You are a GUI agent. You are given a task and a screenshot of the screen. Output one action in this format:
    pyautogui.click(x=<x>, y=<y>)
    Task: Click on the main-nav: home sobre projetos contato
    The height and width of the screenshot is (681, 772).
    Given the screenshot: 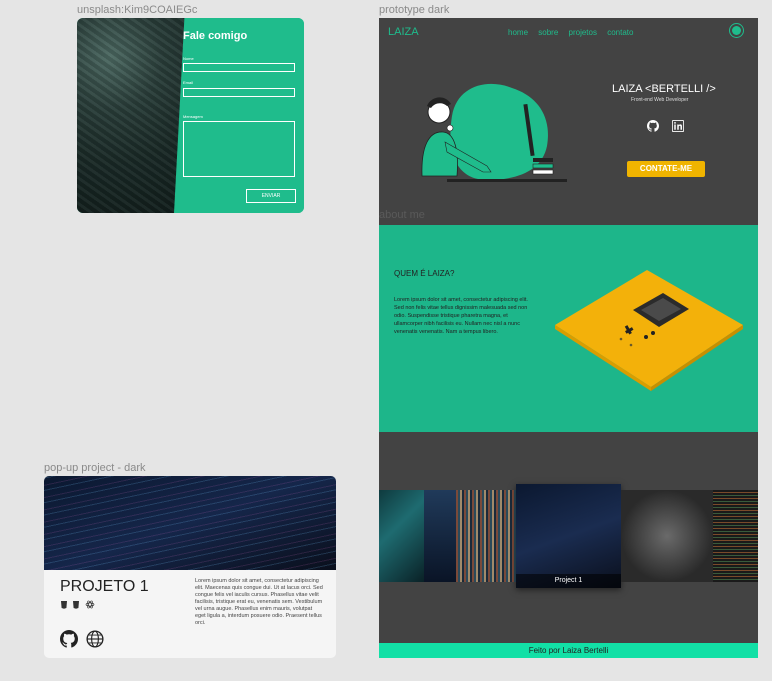 What is the action you would take?
    pyautogui.click(x=574, y=32)
    